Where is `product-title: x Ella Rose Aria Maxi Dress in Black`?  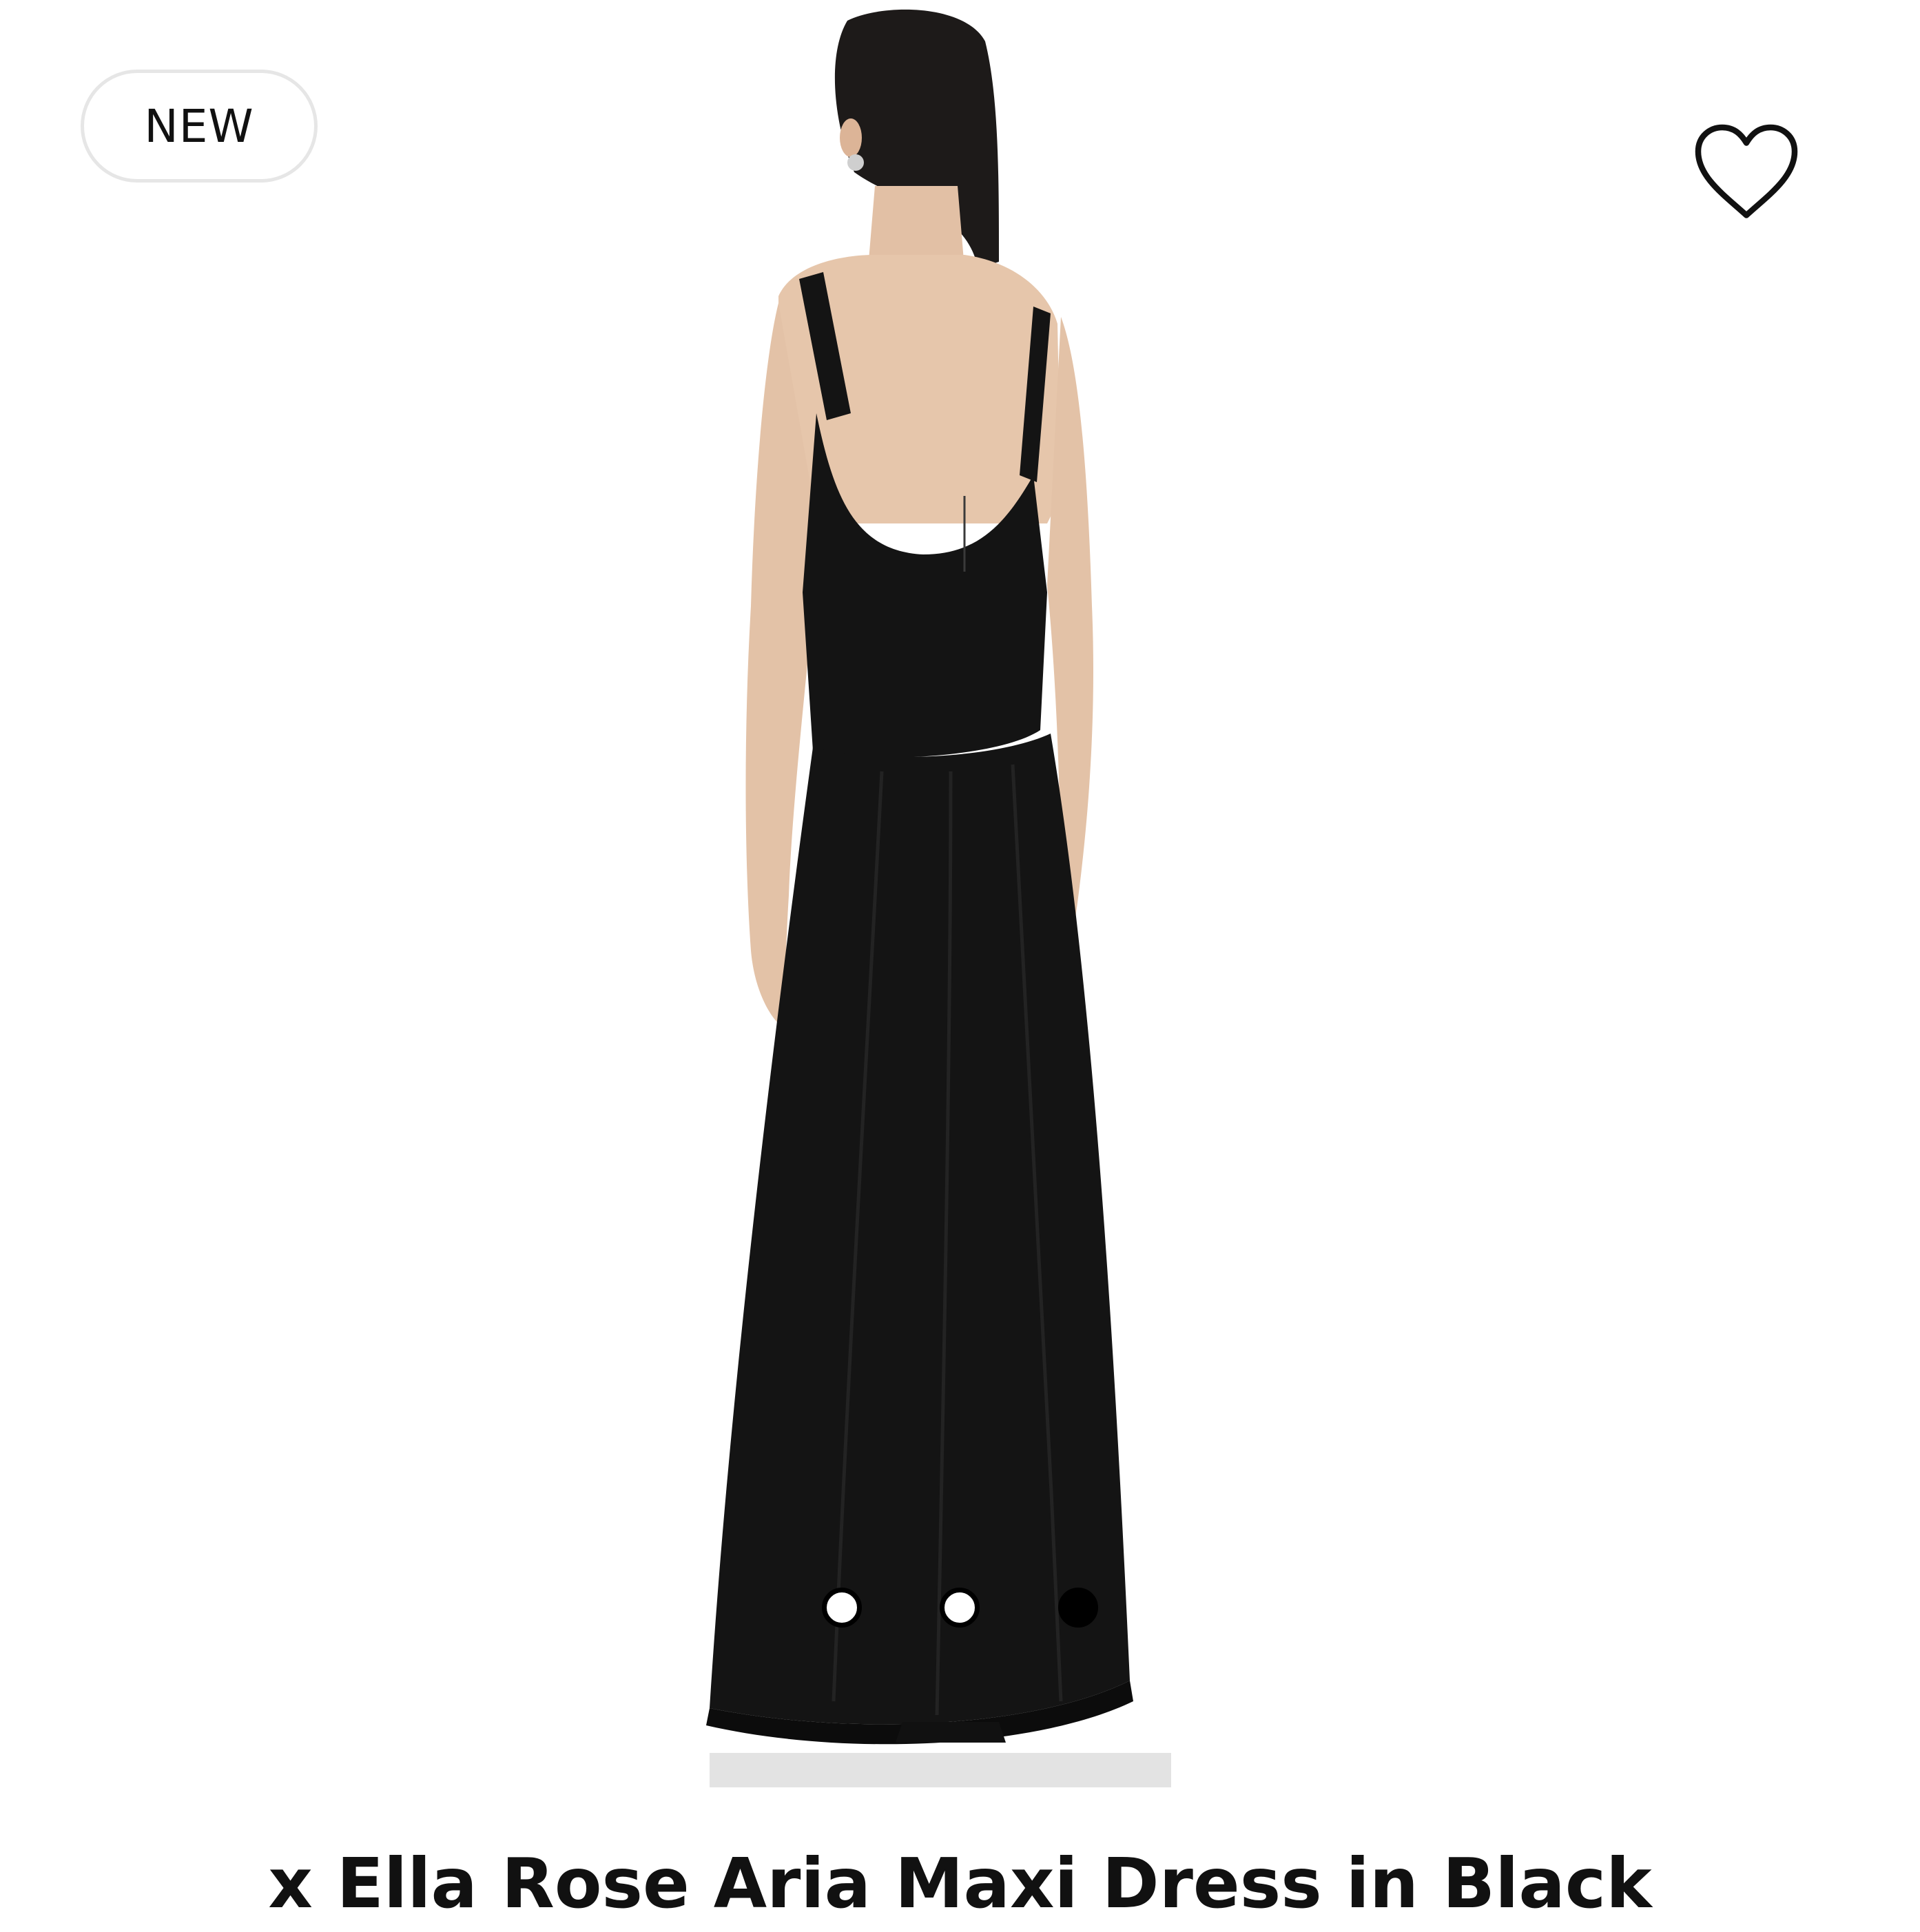 product-title: x Ella Rose Aria Maxi Dress in Black is located at coordinates (960, 1884).